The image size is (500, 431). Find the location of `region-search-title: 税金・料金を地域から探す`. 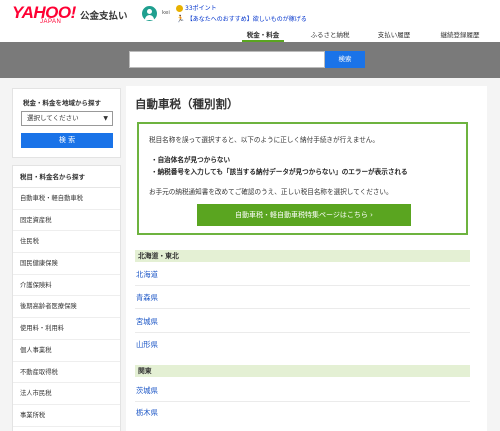

region-search-title: 税金・料金を地域から探す is located at coordinates (62, 103).